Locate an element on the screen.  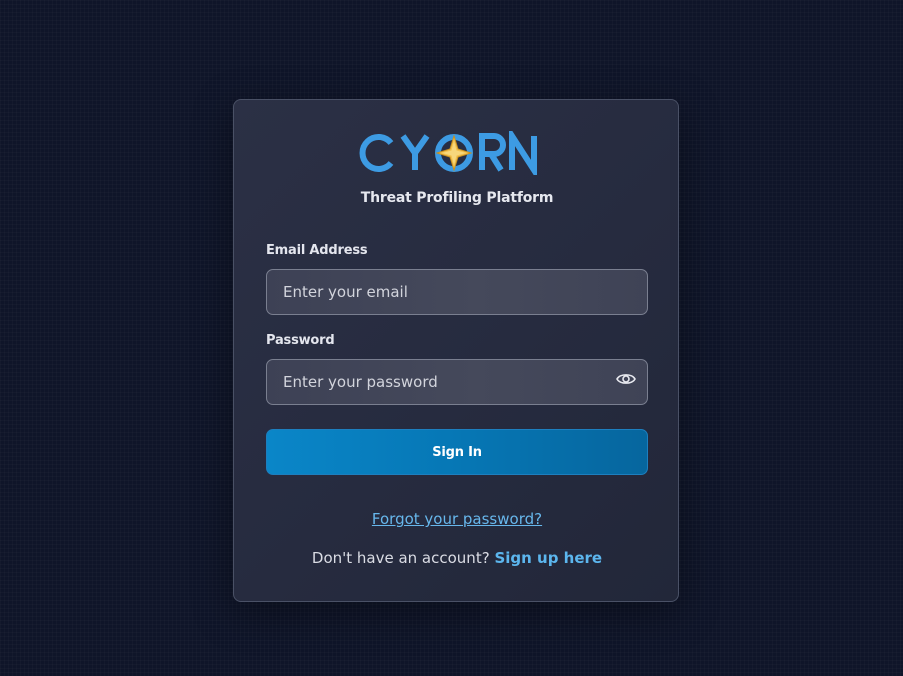
forgot-password-link: Forgot your password? is located at coordinates (457, 519).